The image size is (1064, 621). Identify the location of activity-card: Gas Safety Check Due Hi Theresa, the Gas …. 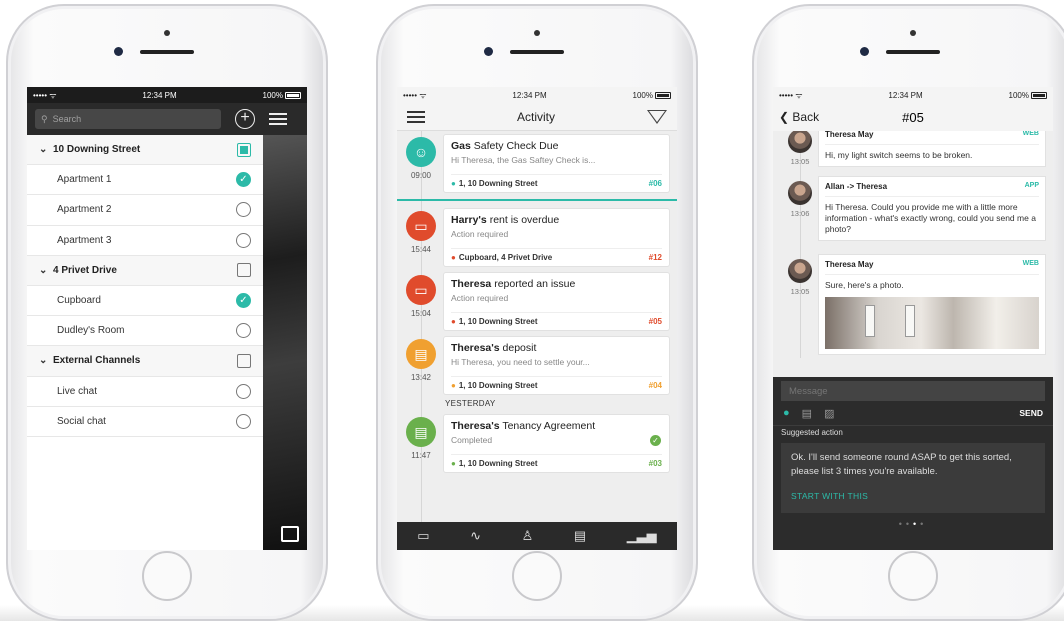
(556, 163).